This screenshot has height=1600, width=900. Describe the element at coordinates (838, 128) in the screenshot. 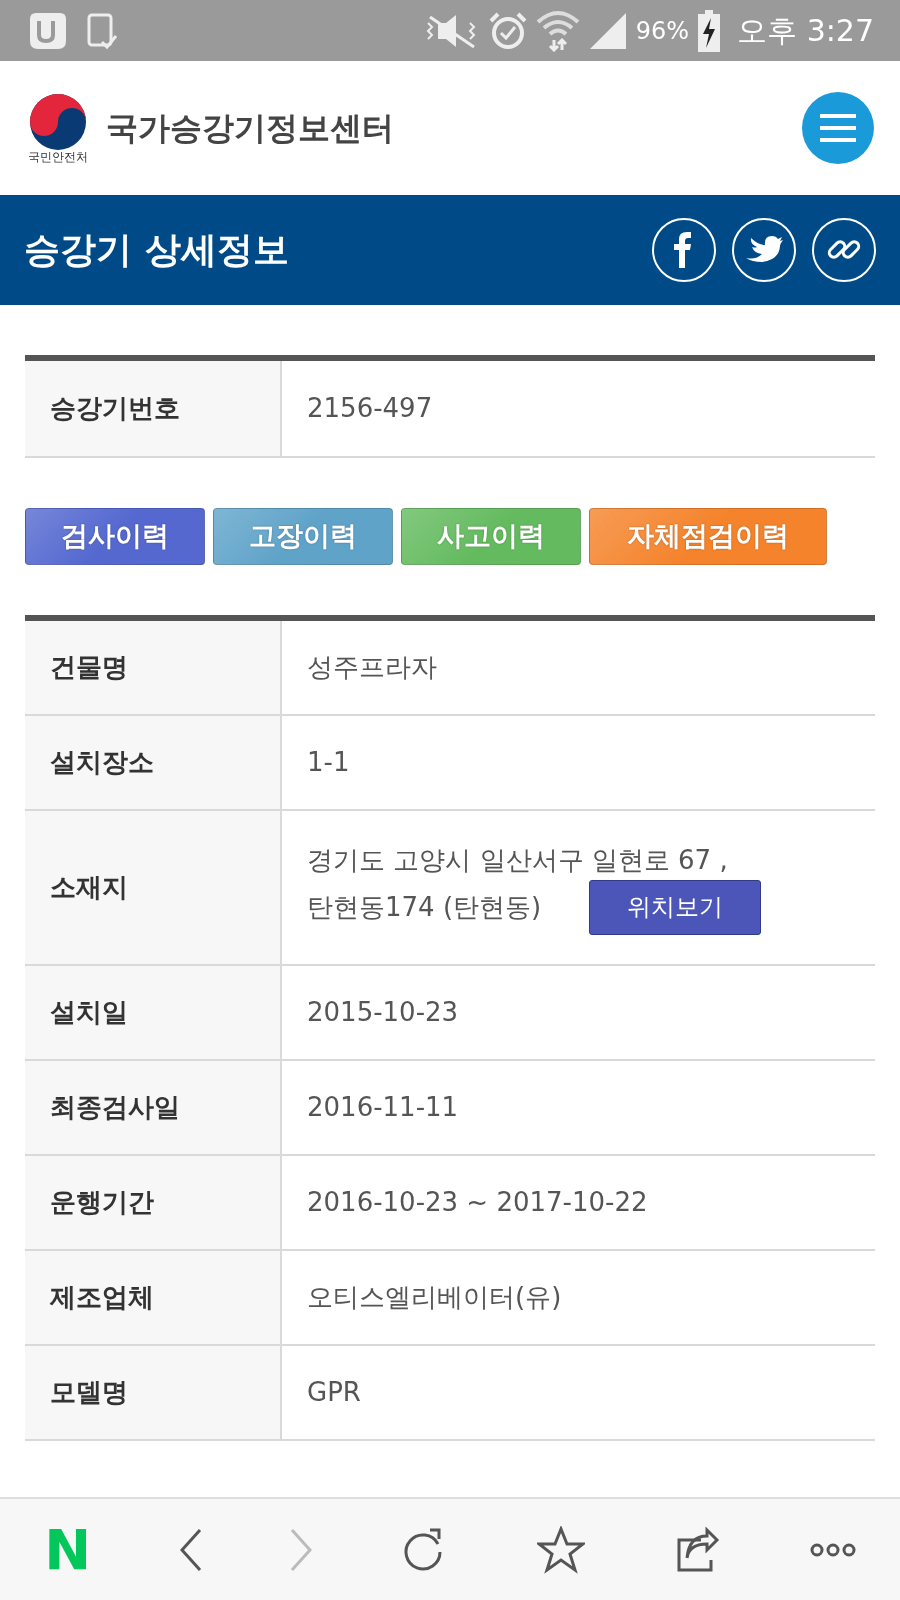

I see `menu-icon` at that location.